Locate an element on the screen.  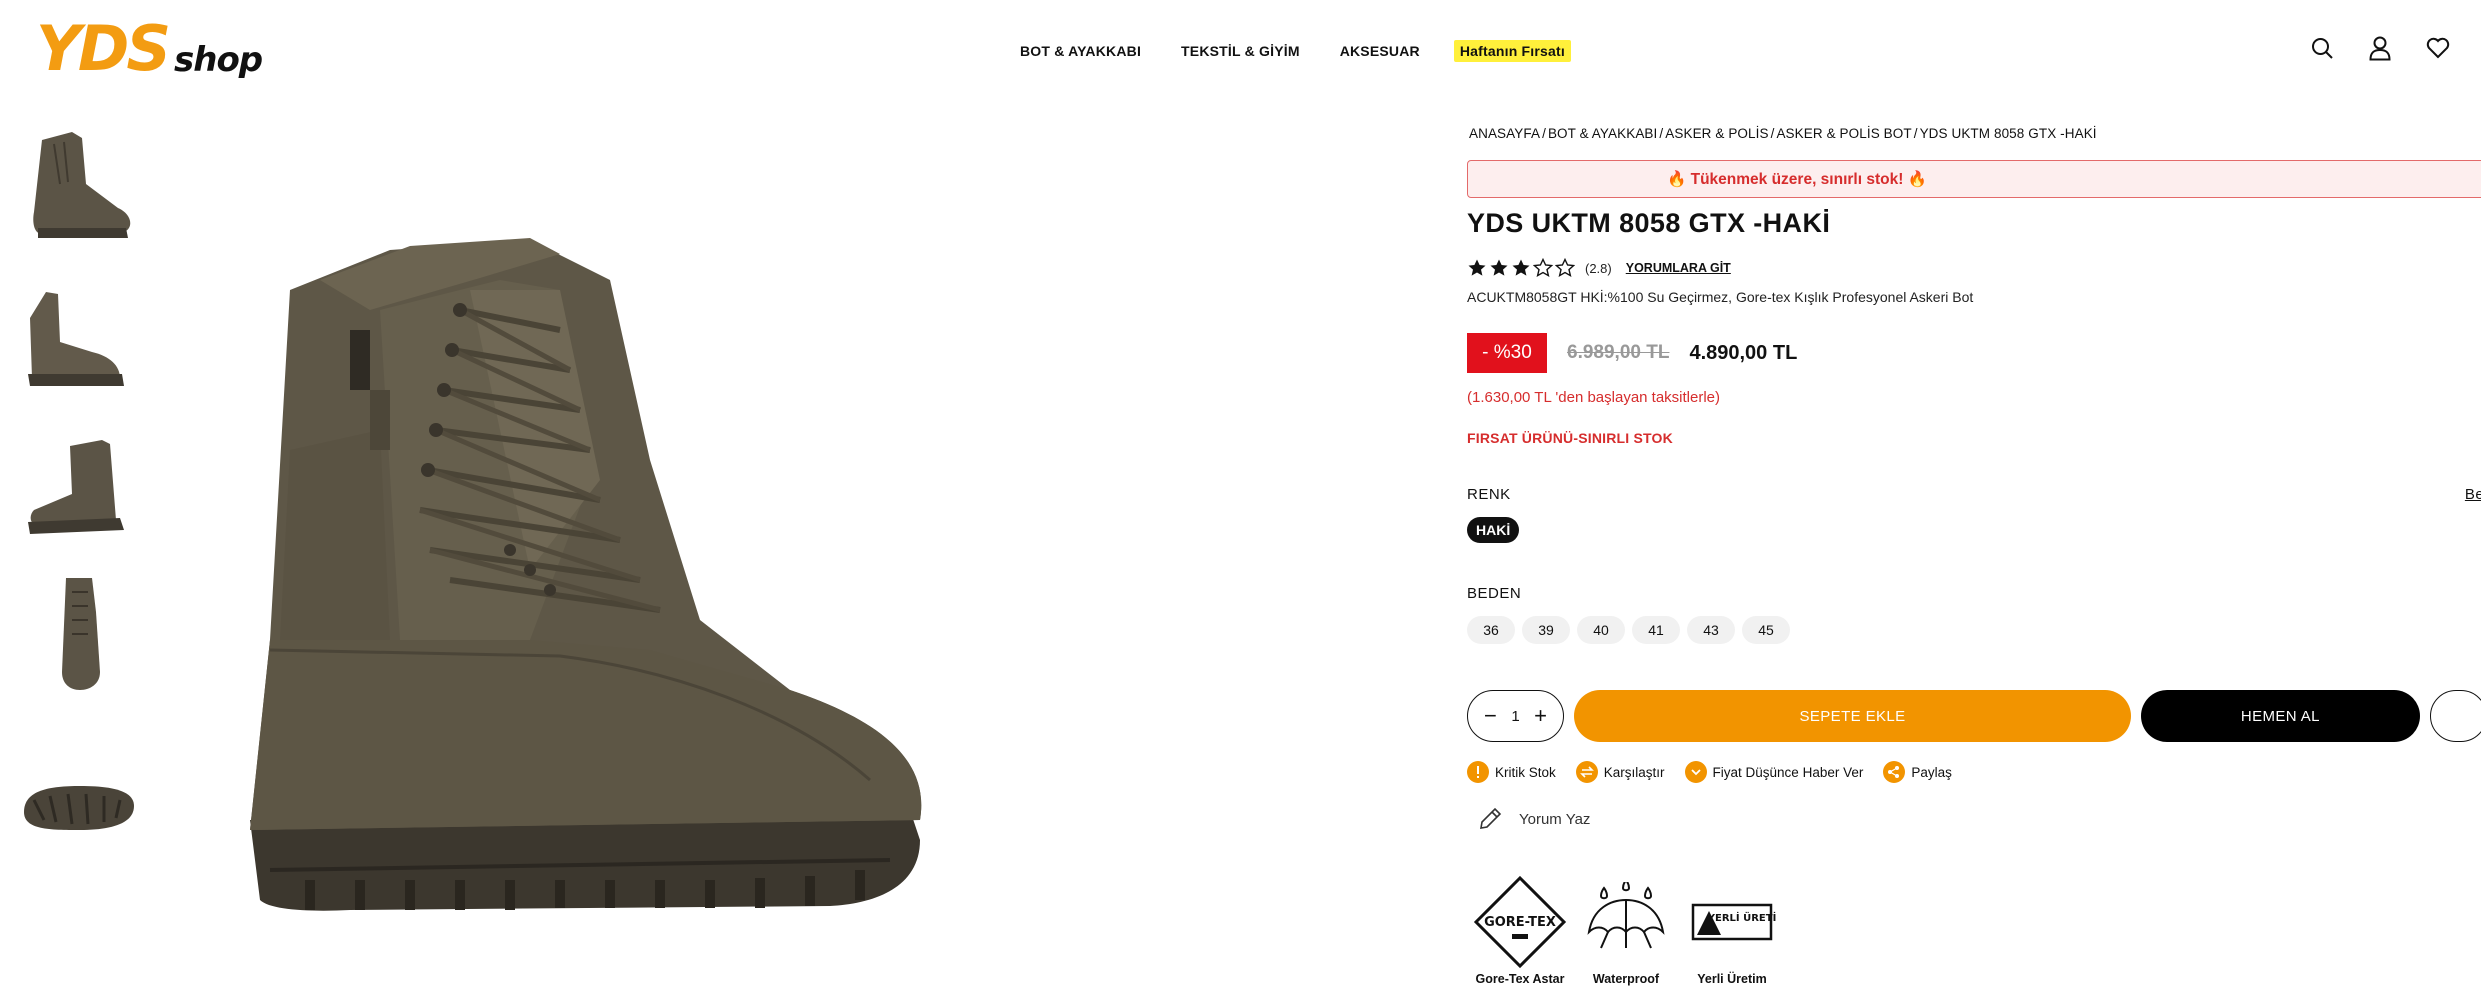
quantity-stepper: − 1 + is located at coordinates (1515, 716).